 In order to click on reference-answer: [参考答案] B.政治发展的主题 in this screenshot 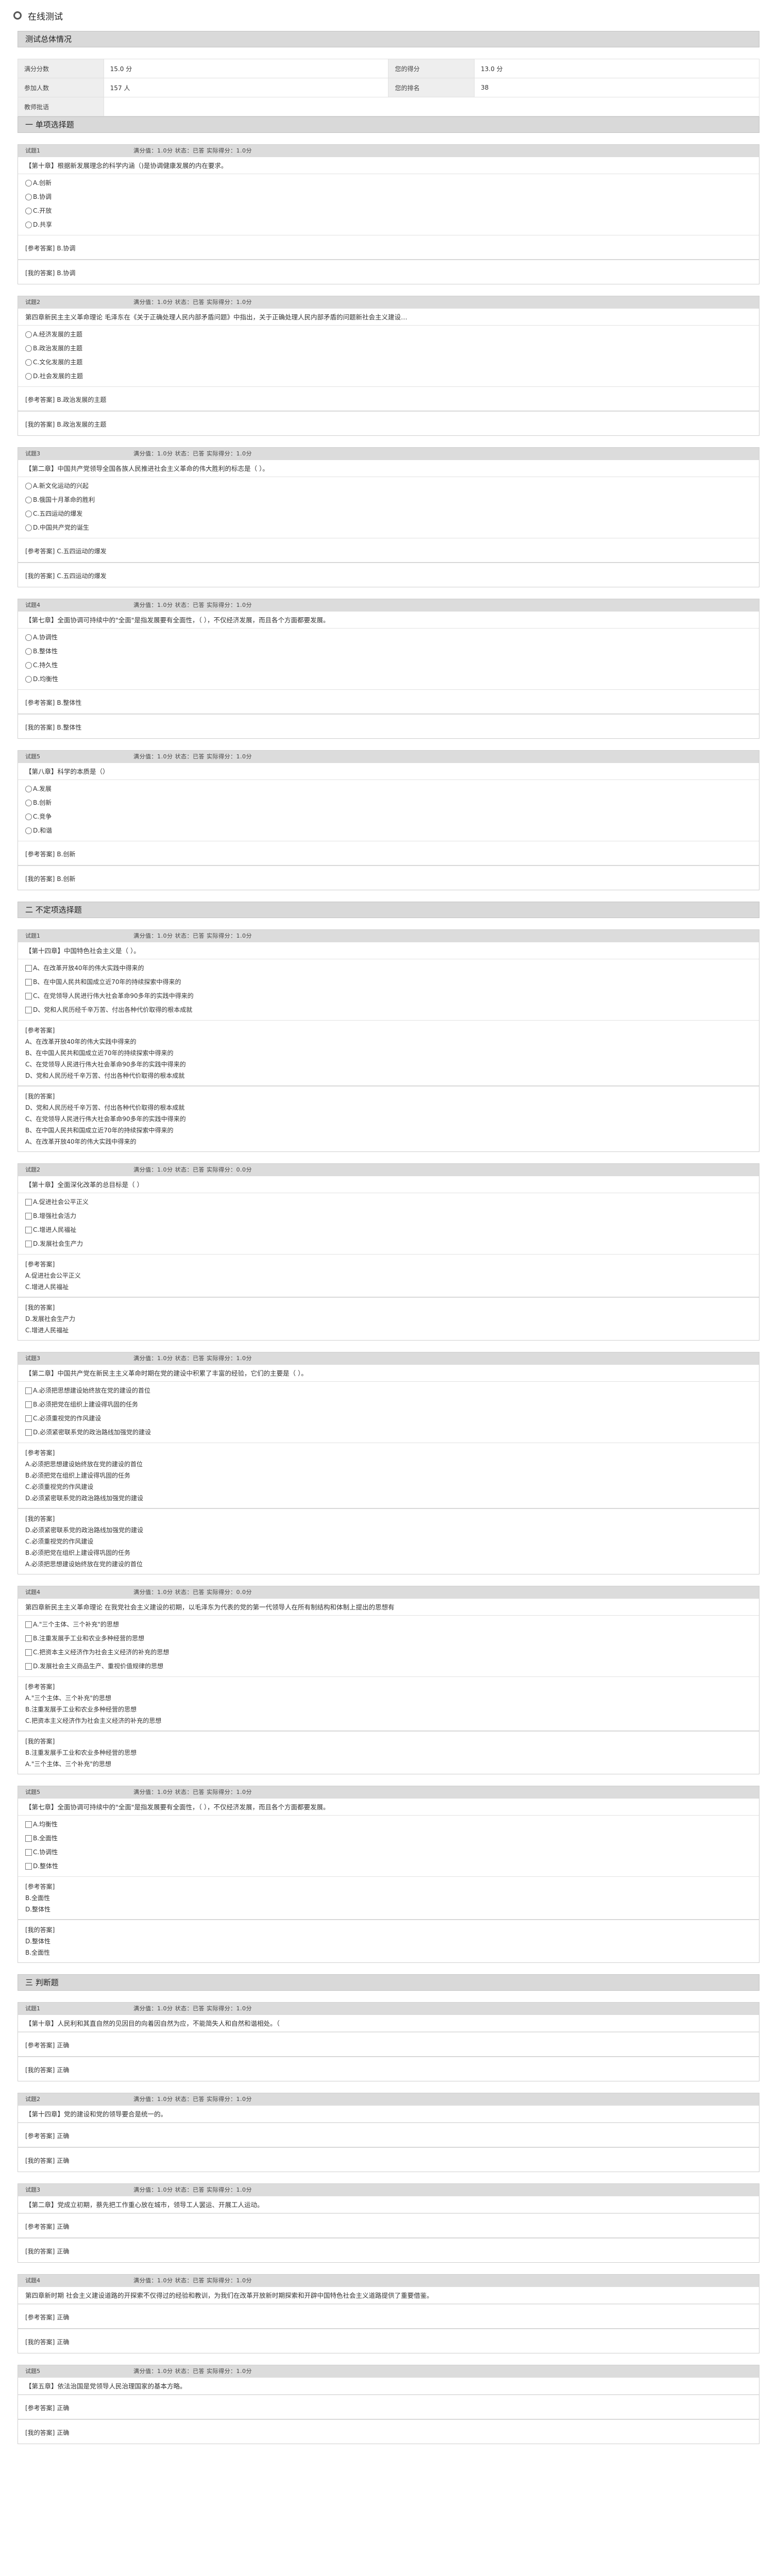, I will do `click(388, 398)`.